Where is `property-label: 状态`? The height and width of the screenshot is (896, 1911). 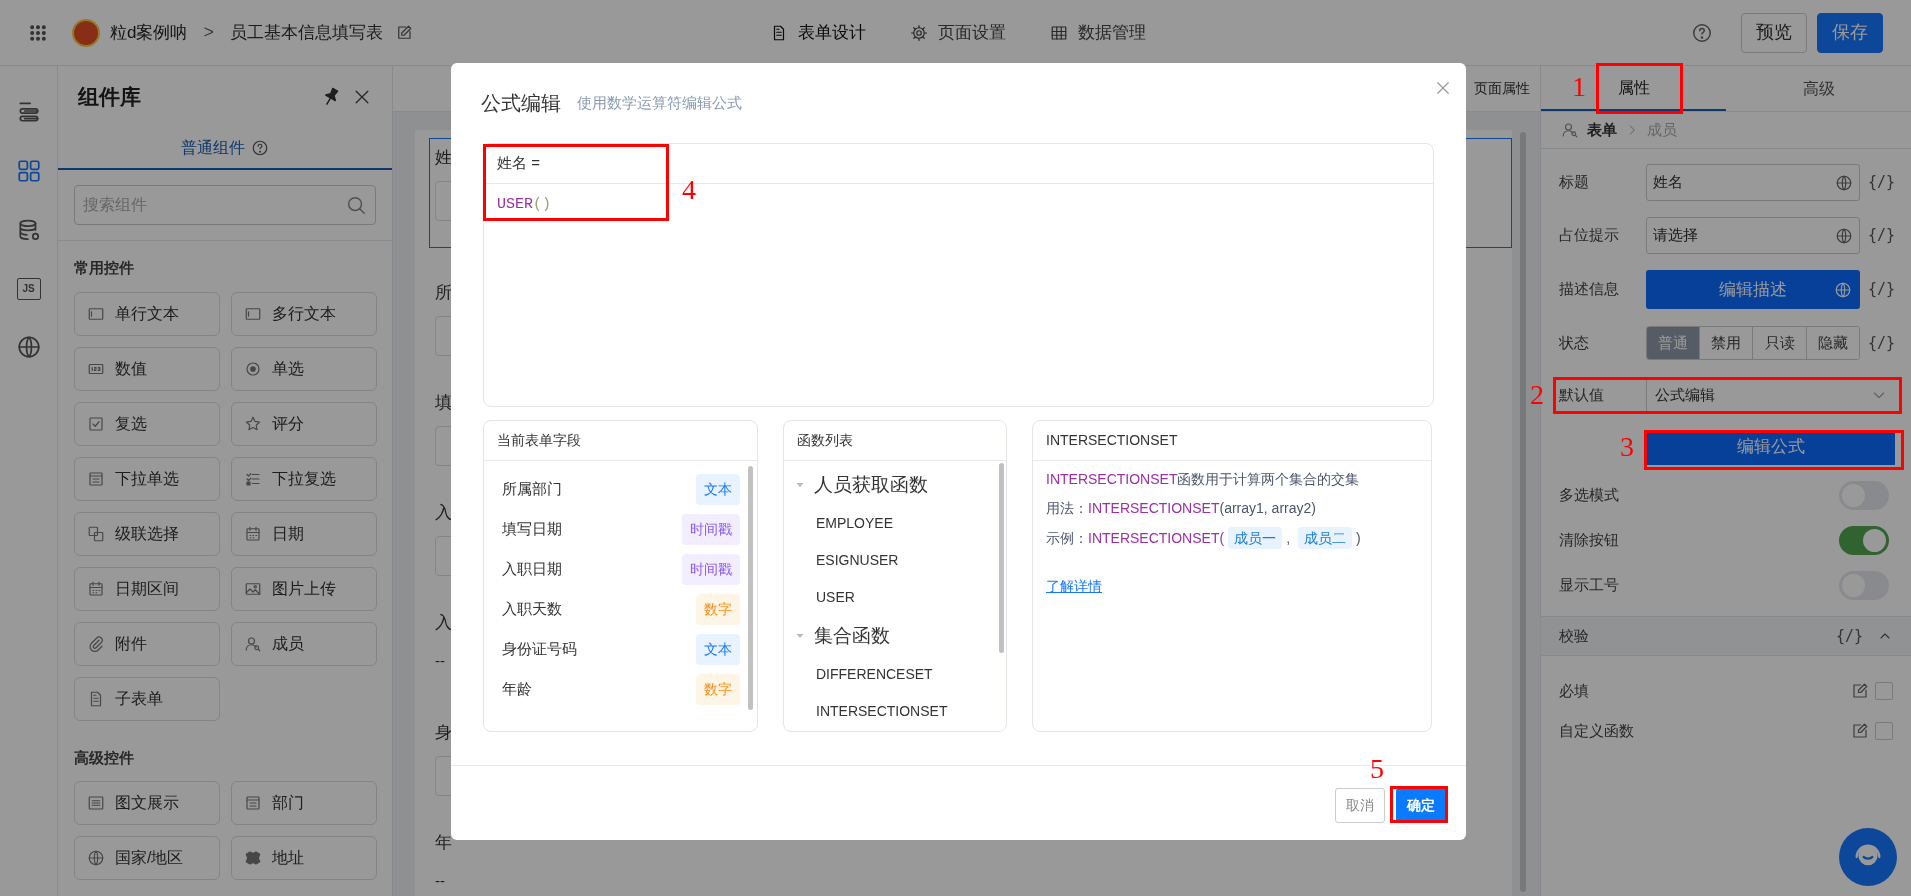
property-label: 状态 is located at coordinates (1574, 342).